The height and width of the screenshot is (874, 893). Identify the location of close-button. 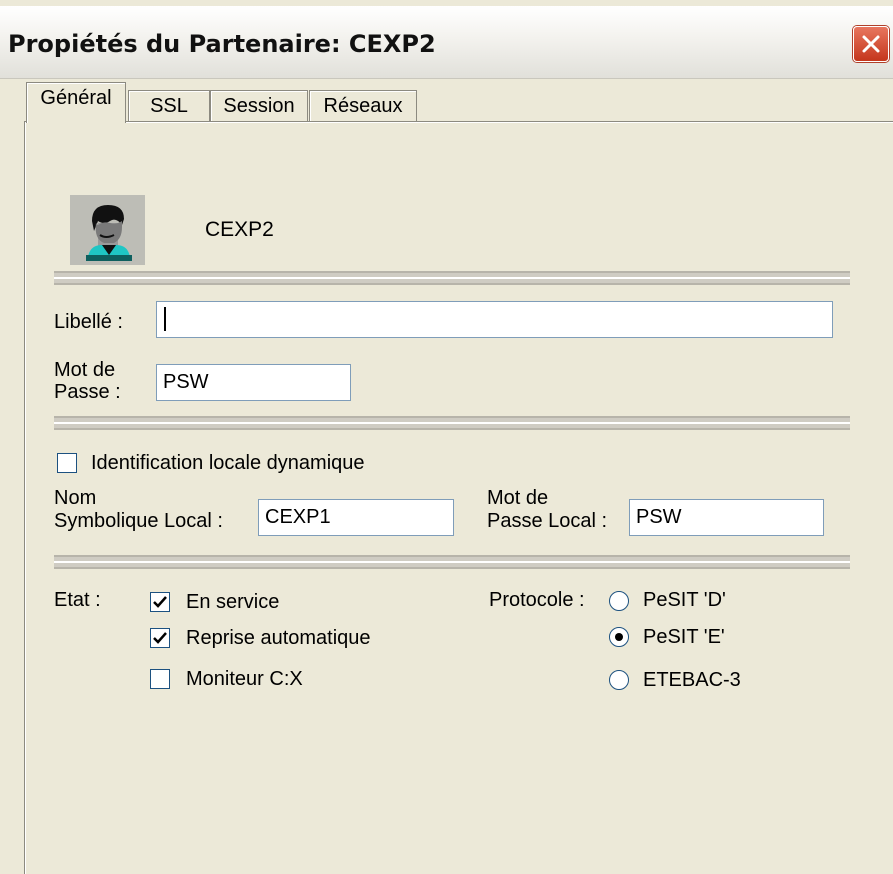
(871, 44).